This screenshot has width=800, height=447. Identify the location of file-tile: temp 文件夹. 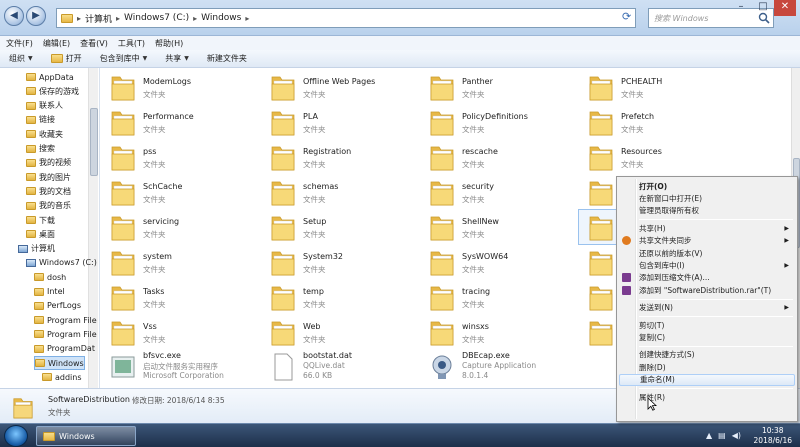
(340, 297).